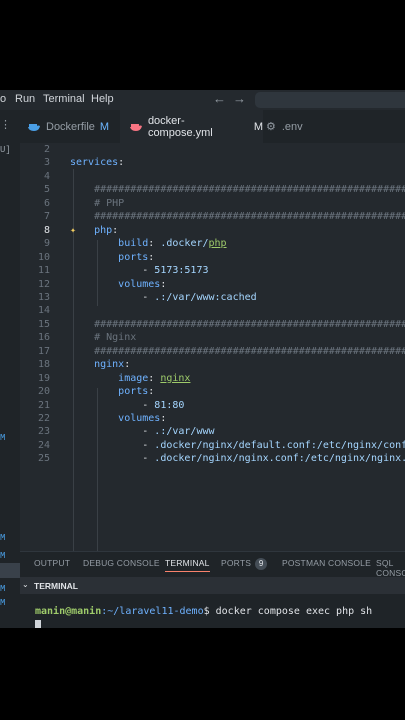  I want to click on explorer-selected-item, so click(10, 570).